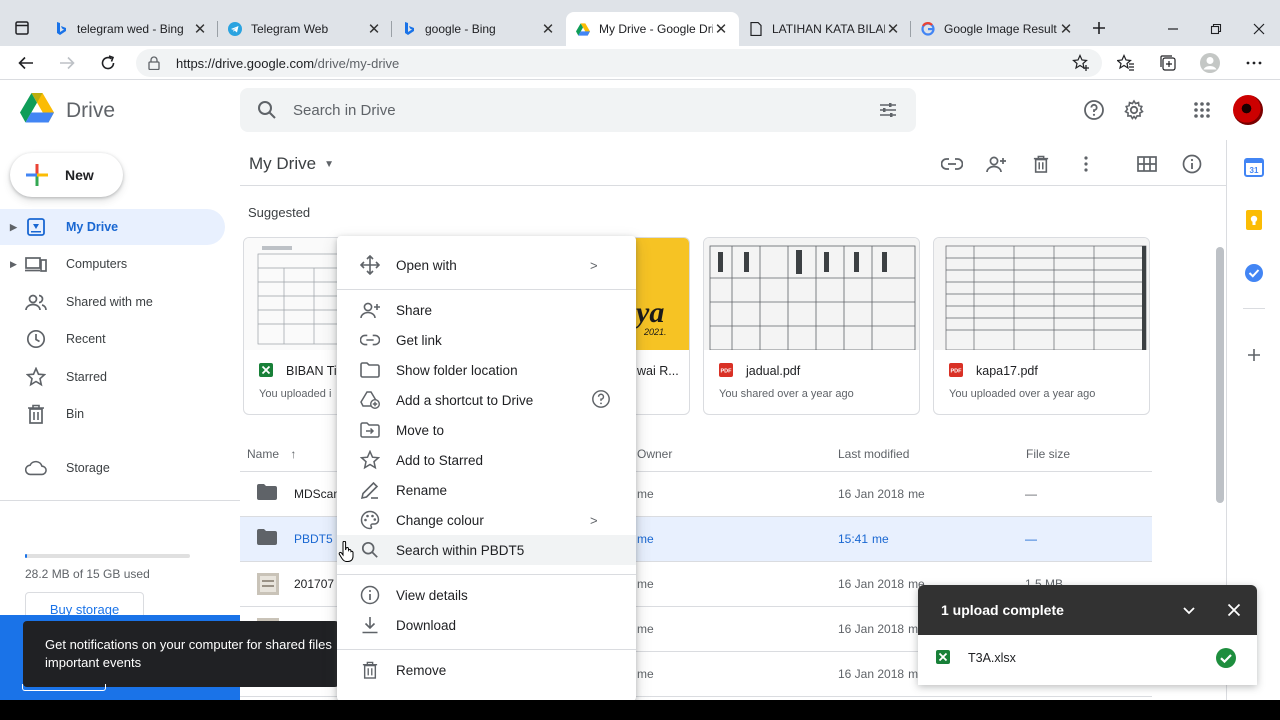 The height and width of the screenshot is (720, 1280). I want to click on tab-telegram-wed-bing: telegram wed - Bing ✕, so click(131, 29).